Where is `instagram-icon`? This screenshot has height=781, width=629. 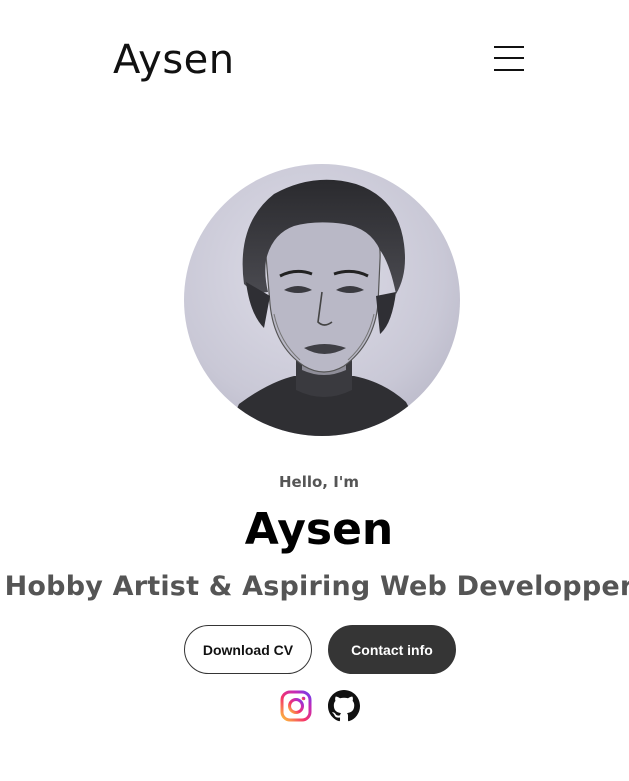
instagram-icon is located at coordinates (296, 706).